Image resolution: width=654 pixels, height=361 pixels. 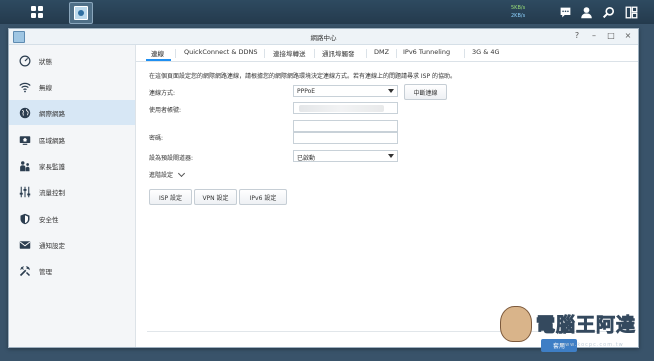 I want to click on default-gateway-select: 已啟動, so click(x=345, y=156).